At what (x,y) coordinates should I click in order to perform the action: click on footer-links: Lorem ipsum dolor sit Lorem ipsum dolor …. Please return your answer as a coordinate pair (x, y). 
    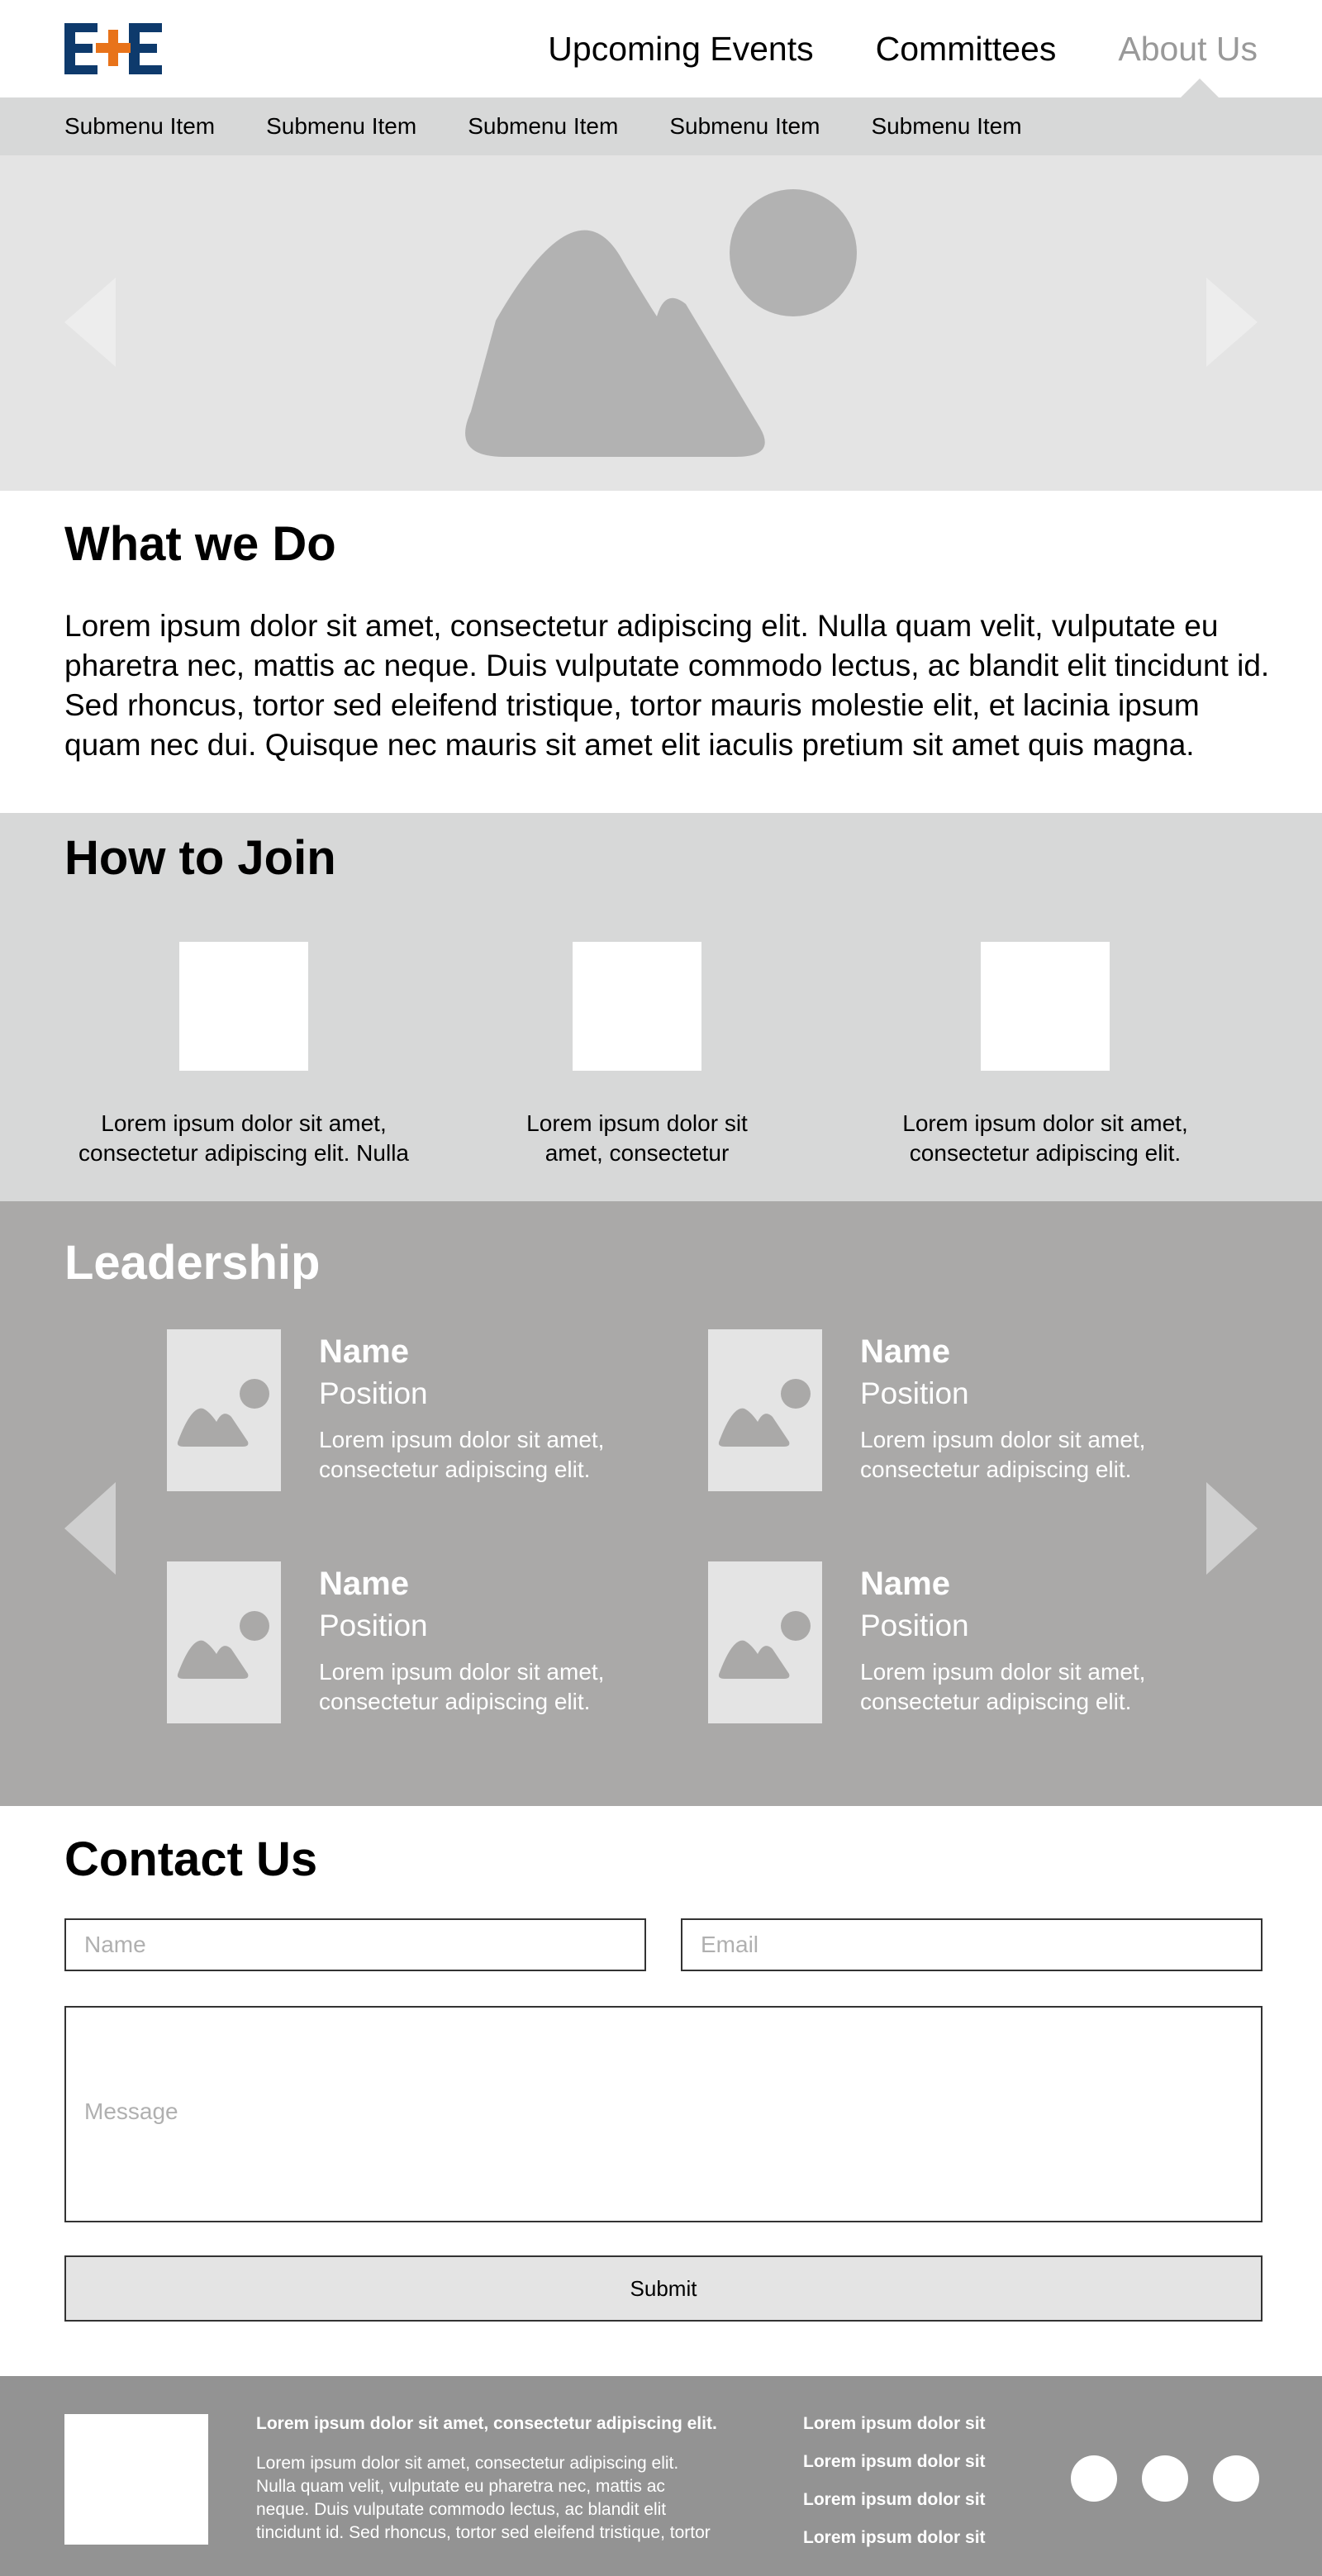
    Looking at the image, I should click on (894, 2488).